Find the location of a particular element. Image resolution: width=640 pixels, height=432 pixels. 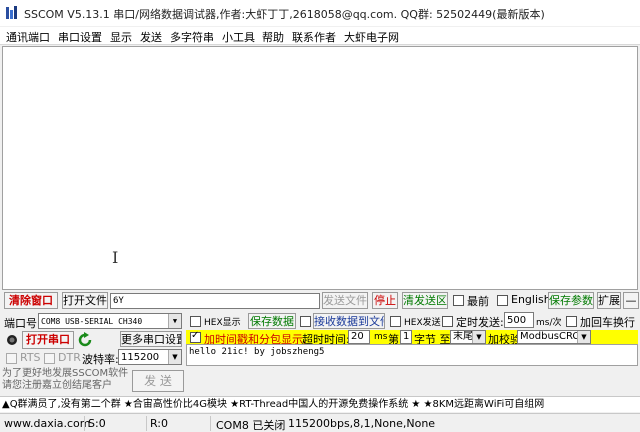

file-path-input: 6Y is located at coordinates (215, 301).